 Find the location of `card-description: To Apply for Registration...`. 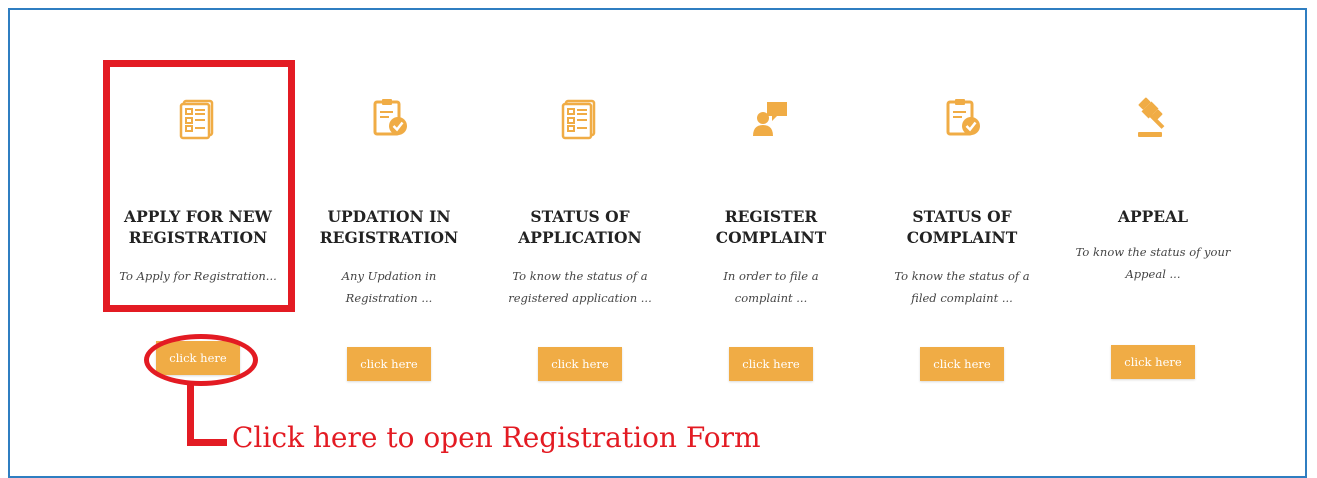

card-description: To Apply for Registration... is located at coordinates (198, 276).